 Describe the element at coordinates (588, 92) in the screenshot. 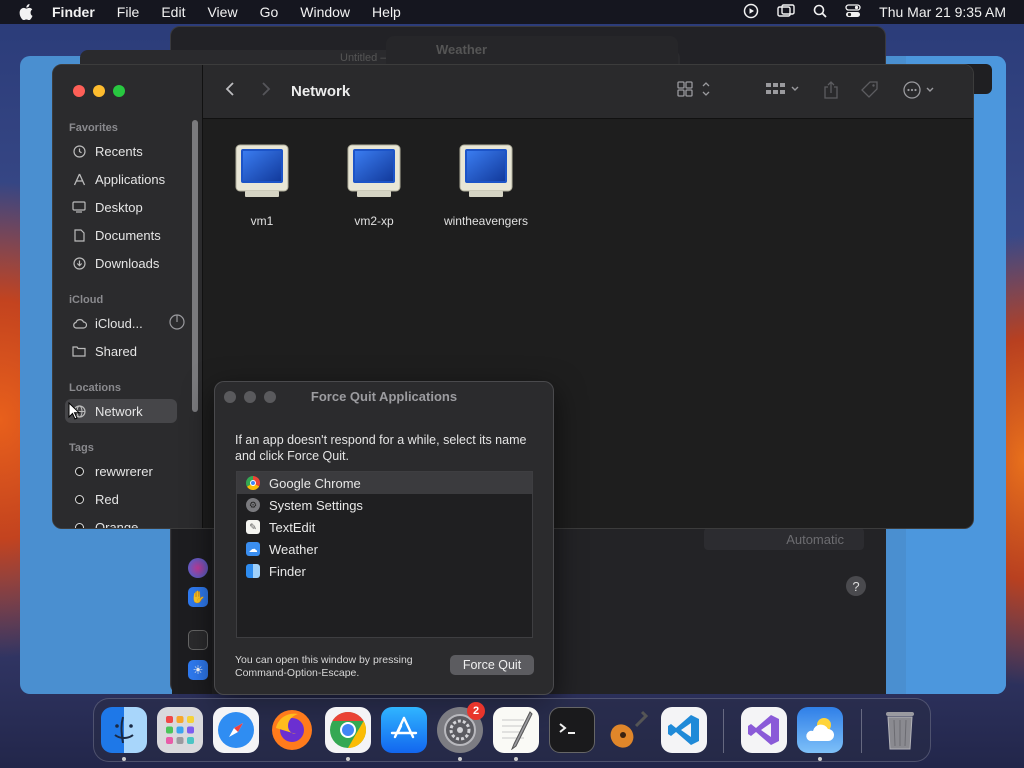

I see `finder-toolbar: Network` at that location.